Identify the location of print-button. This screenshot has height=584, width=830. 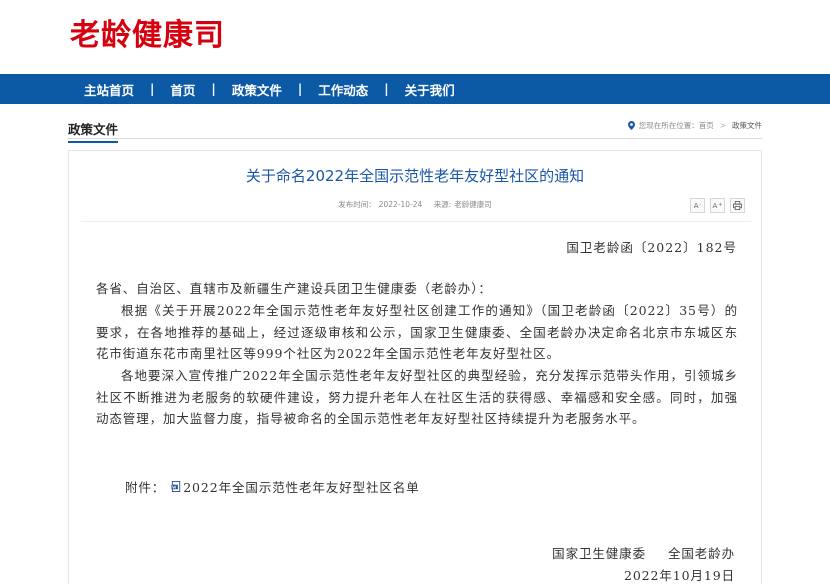
(737, 205).